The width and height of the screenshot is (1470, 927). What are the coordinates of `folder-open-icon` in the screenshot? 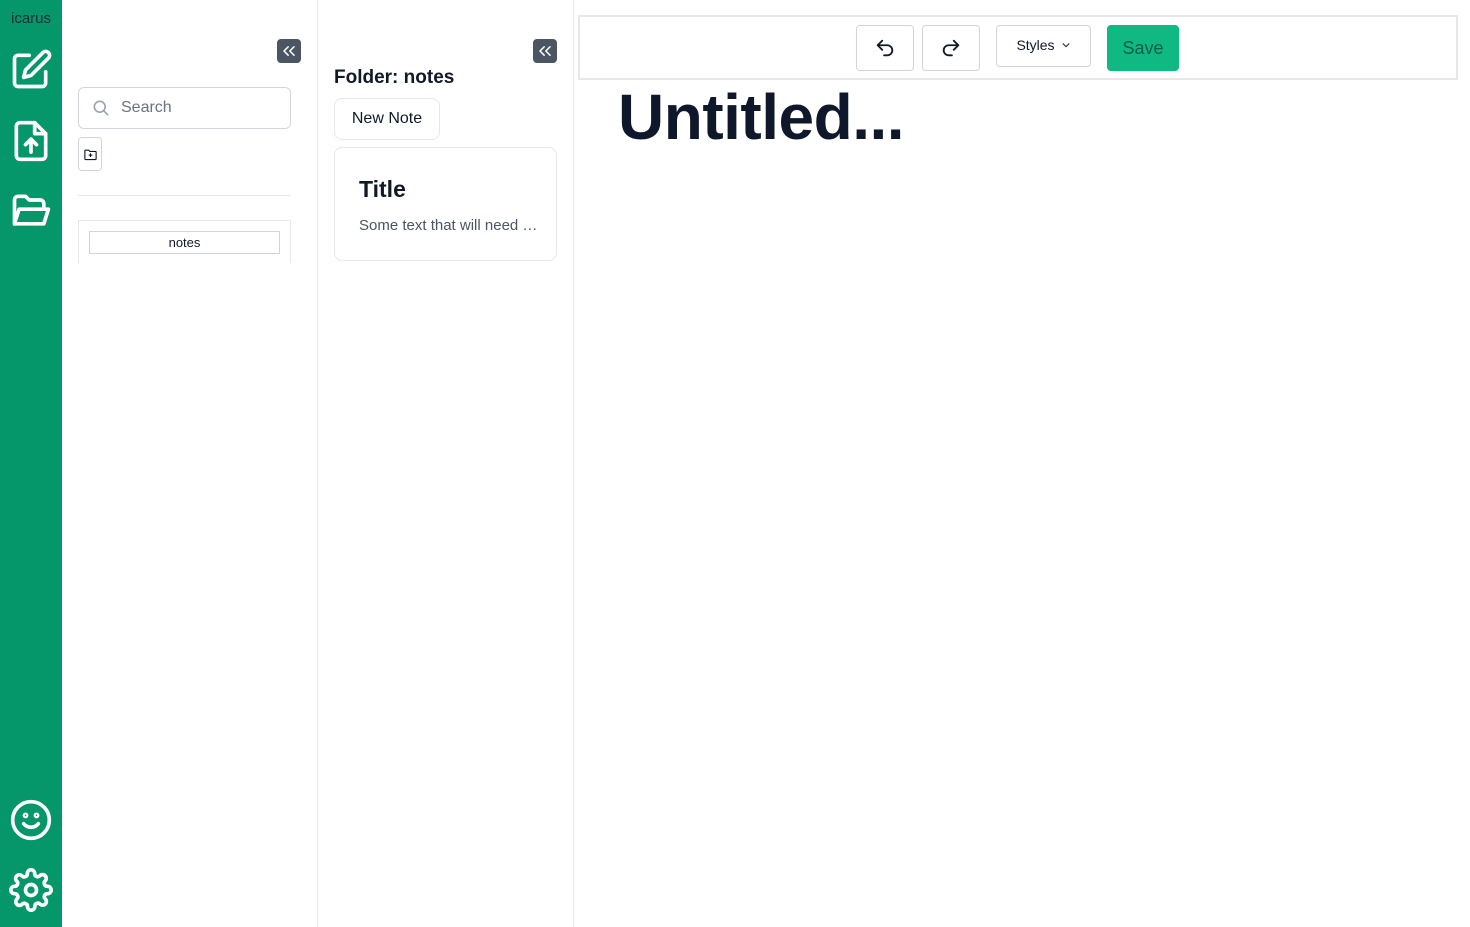 It's located at (31, 210).